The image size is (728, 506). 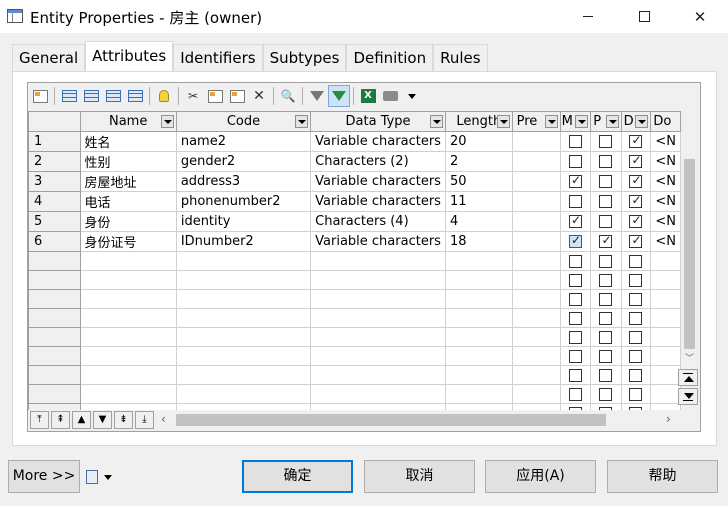 What do you see at coordinates (662, 476) in the screenshot?
I see `help-button: 帮助` at bounding box center [662, 476].